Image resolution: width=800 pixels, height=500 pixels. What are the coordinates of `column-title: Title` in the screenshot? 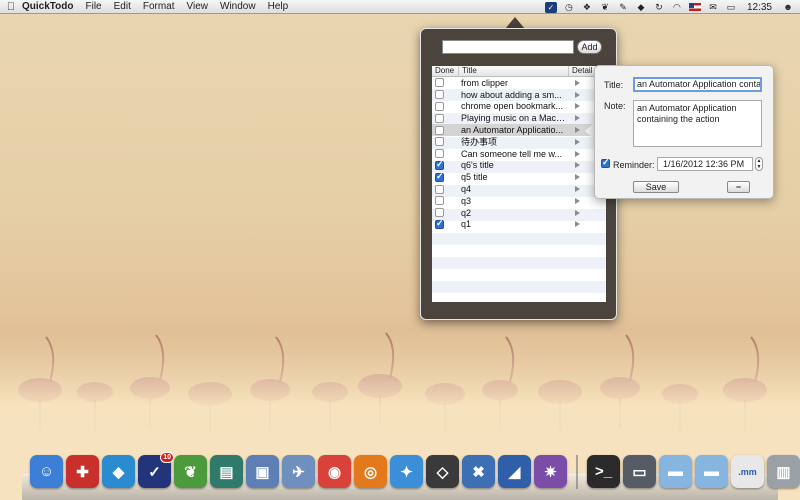 It's located at (514, 71).